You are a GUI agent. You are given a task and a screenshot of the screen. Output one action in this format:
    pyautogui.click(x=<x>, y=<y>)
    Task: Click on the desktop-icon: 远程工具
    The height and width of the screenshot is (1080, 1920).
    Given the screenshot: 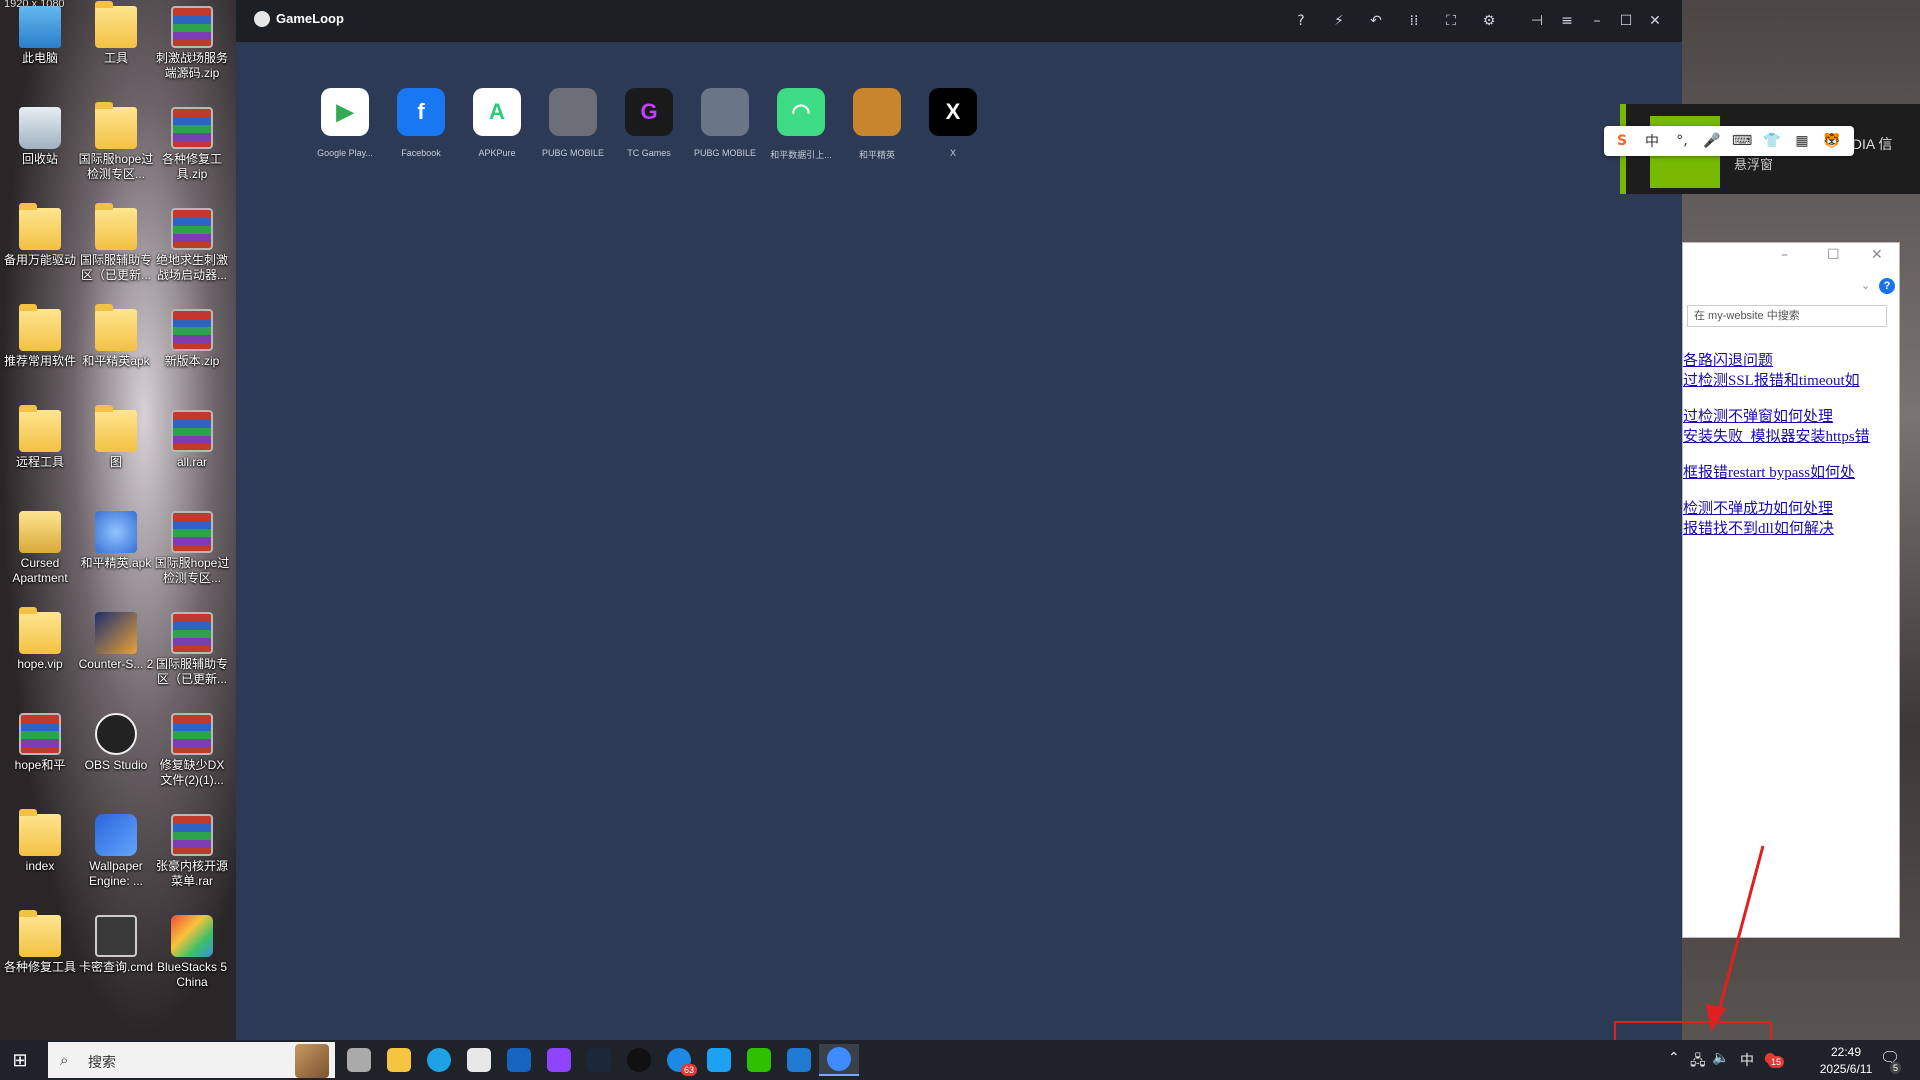 What is the action you would take?
    pyautogui.click(x=40, y=437)
    